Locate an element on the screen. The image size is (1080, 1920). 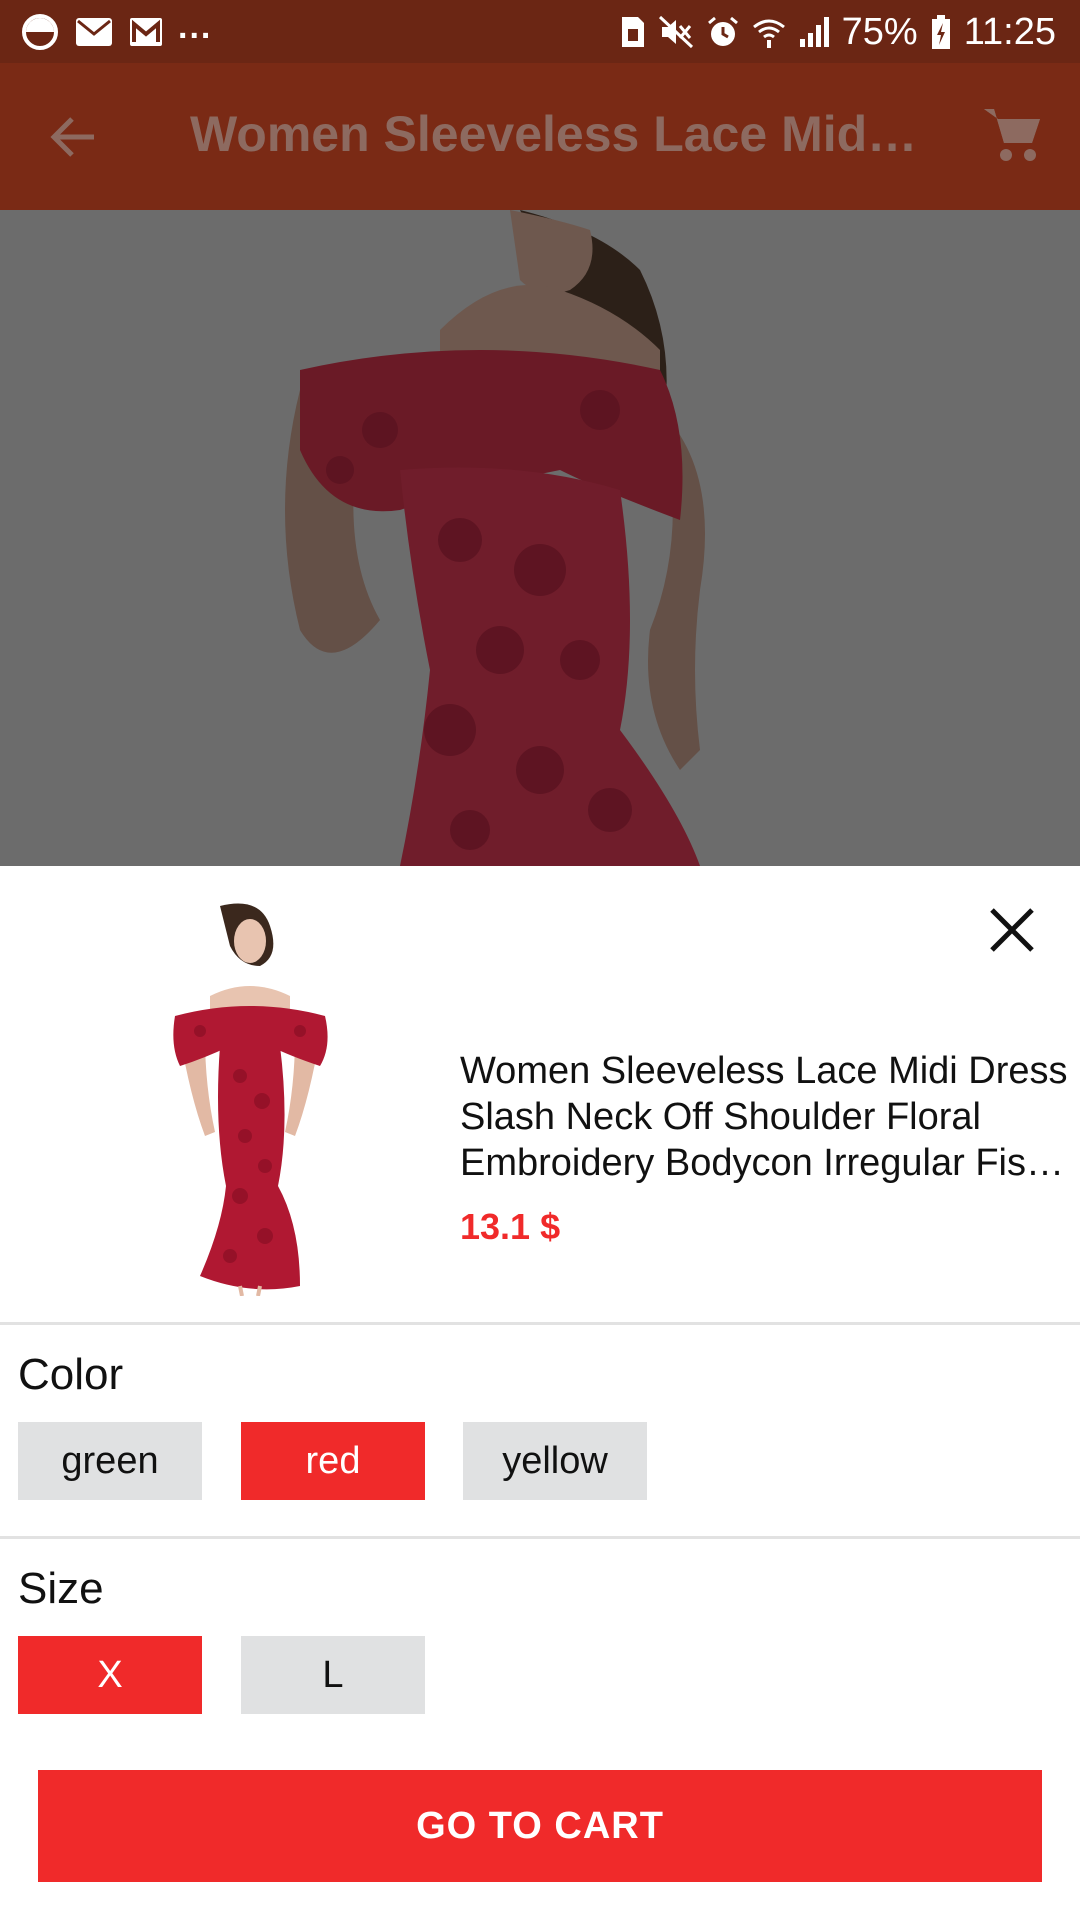
color-option-red: red is located at coordinates (333, 1461).